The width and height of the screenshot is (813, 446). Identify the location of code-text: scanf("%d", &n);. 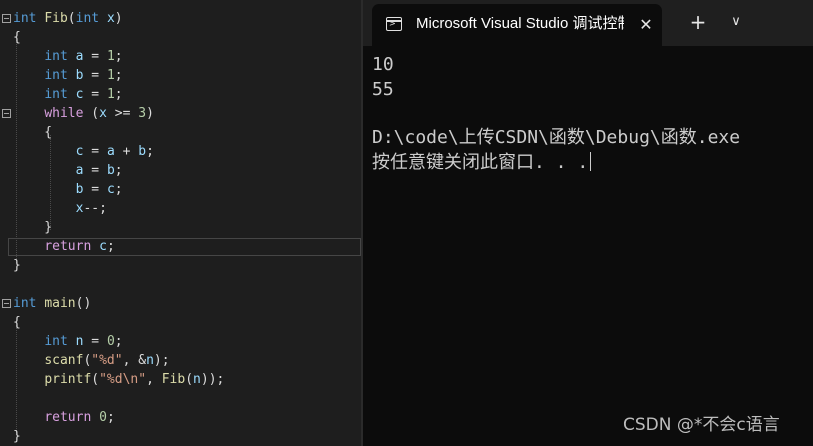
(91, 360).